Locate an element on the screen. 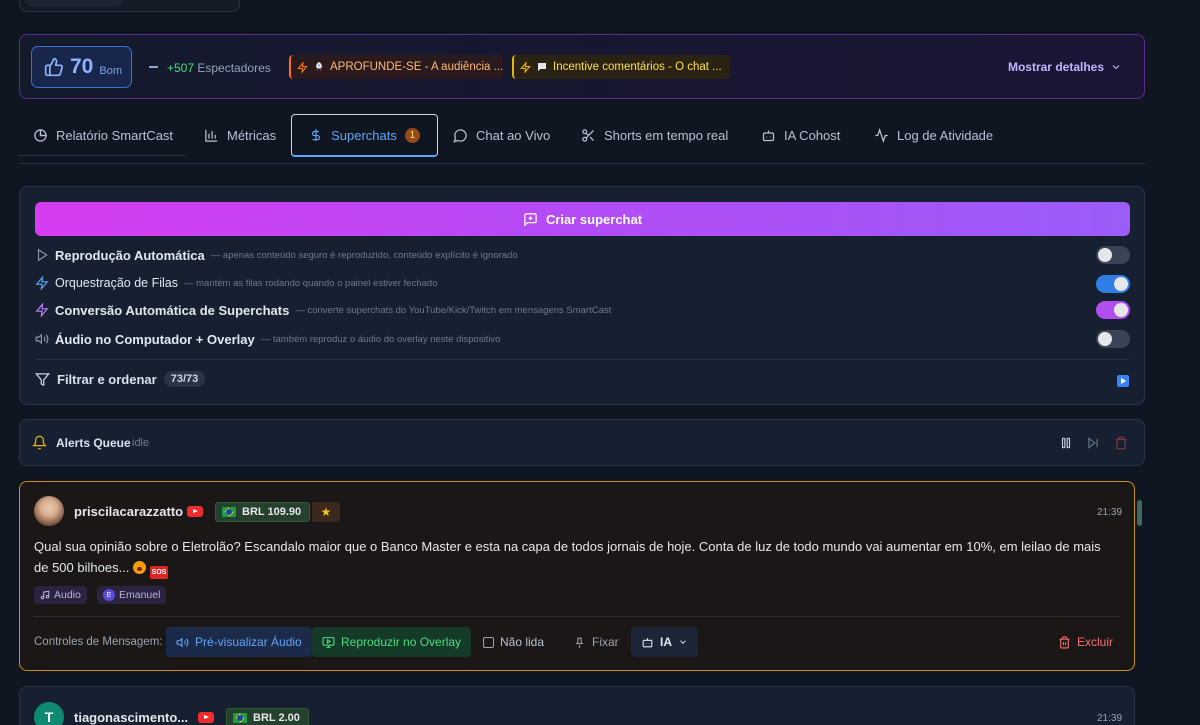  ia-dropdown-button: IA is located at coordinates (664, 642).